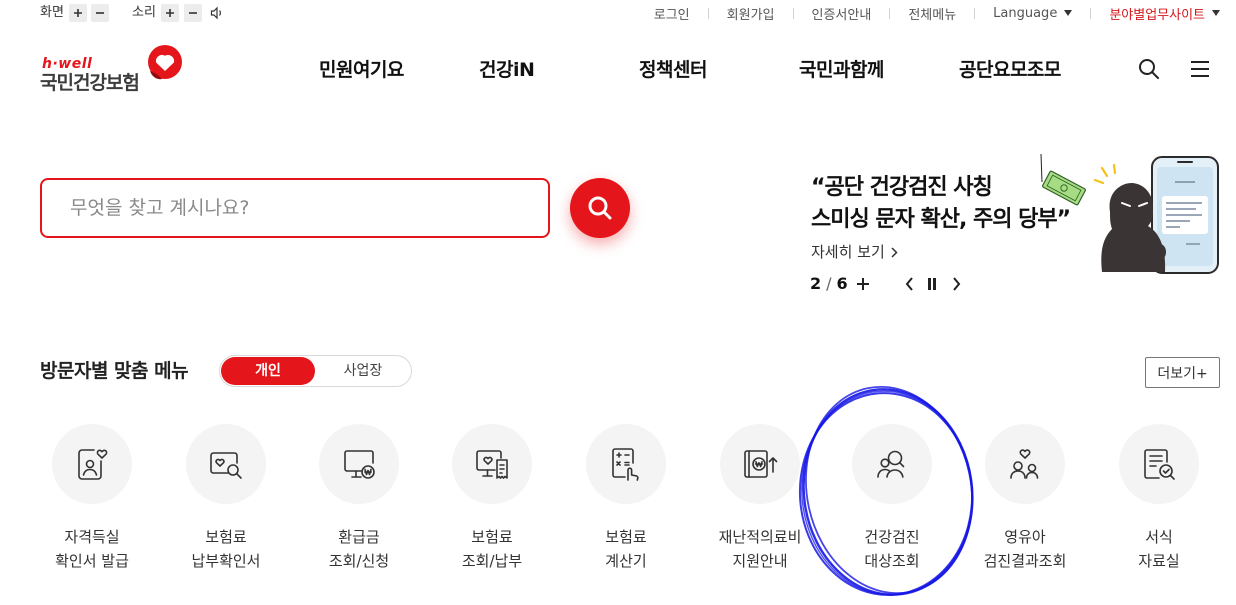 The width and height of the screenshot is (1236, 605). What do you see at coordinates (841, 70) in the screenshot?
I see `nav-with-citizens: 국민과함께` at bounding box center [841, 70].